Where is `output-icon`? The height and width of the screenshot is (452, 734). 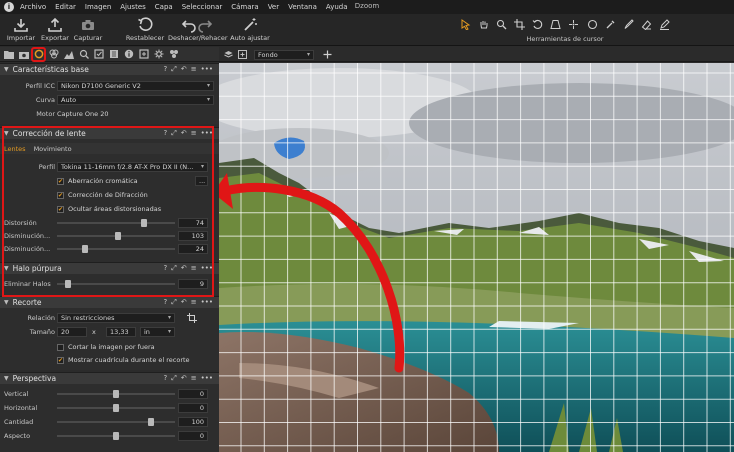
output-icon is located at coordinates (143, 54).